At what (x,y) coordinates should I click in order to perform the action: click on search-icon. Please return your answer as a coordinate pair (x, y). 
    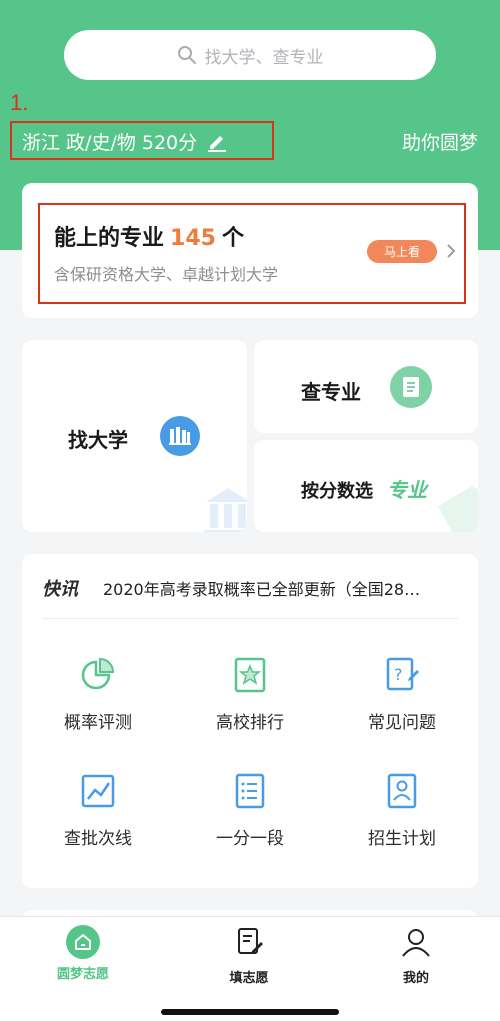
    Looking at the image, I should click on (186, 55).